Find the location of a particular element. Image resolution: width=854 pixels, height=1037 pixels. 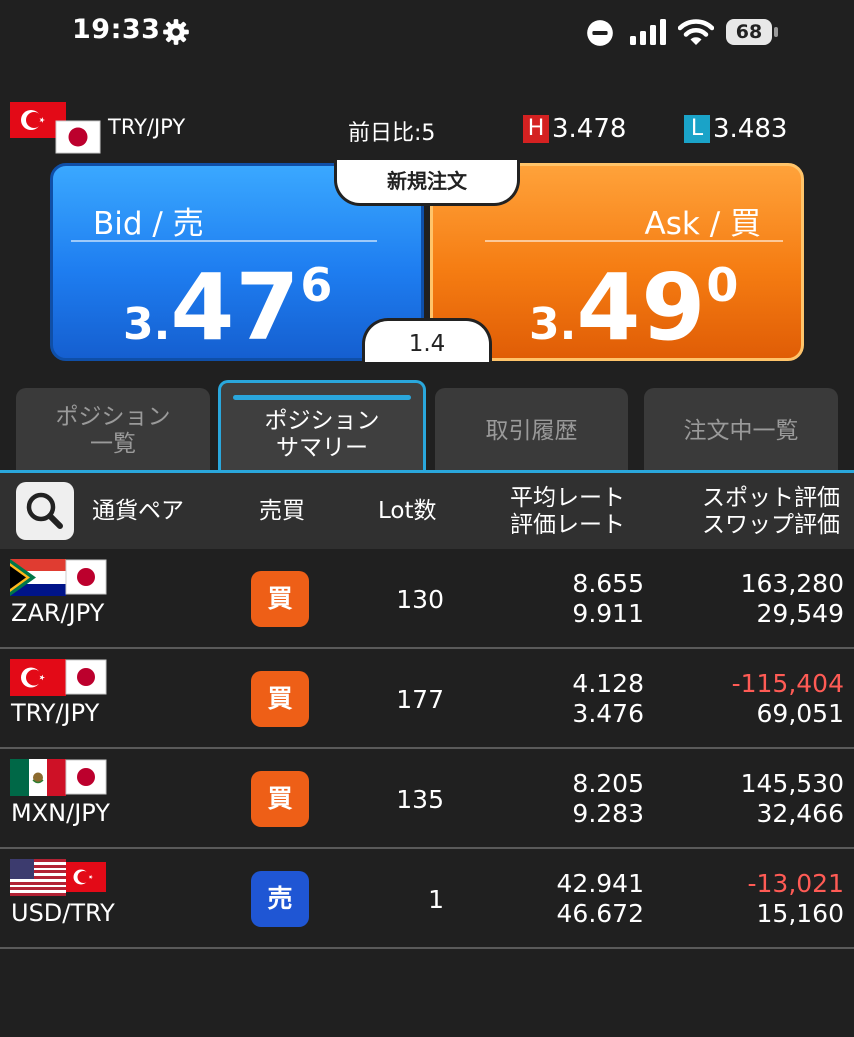

low-price: L 3.483 is located at coordinates (735, 129).